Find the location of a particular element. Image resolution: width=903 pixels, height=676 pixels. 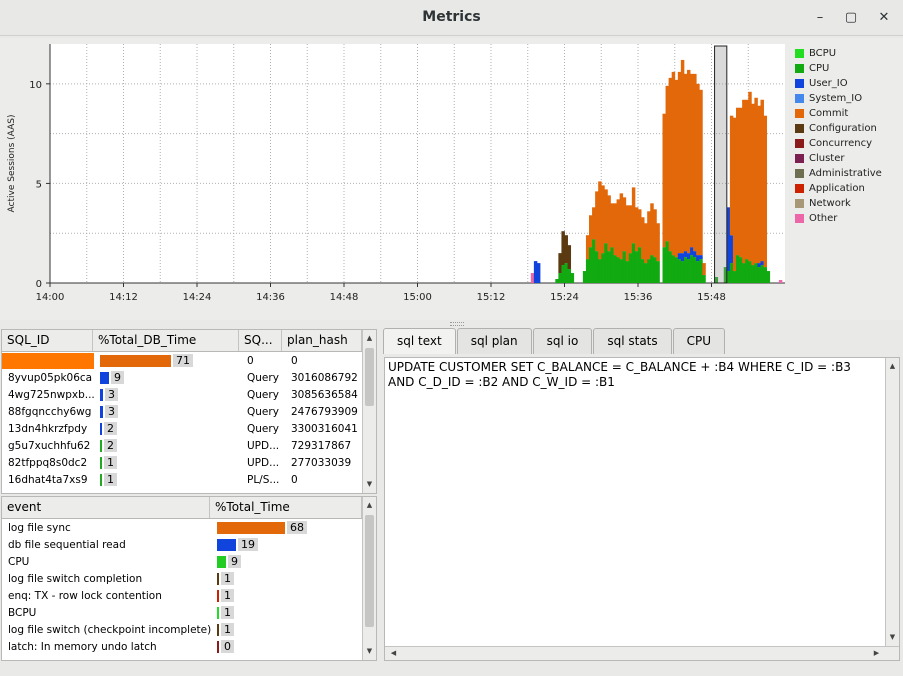

scroll-right-icon: ▶ is located at coordinates (876, 653).